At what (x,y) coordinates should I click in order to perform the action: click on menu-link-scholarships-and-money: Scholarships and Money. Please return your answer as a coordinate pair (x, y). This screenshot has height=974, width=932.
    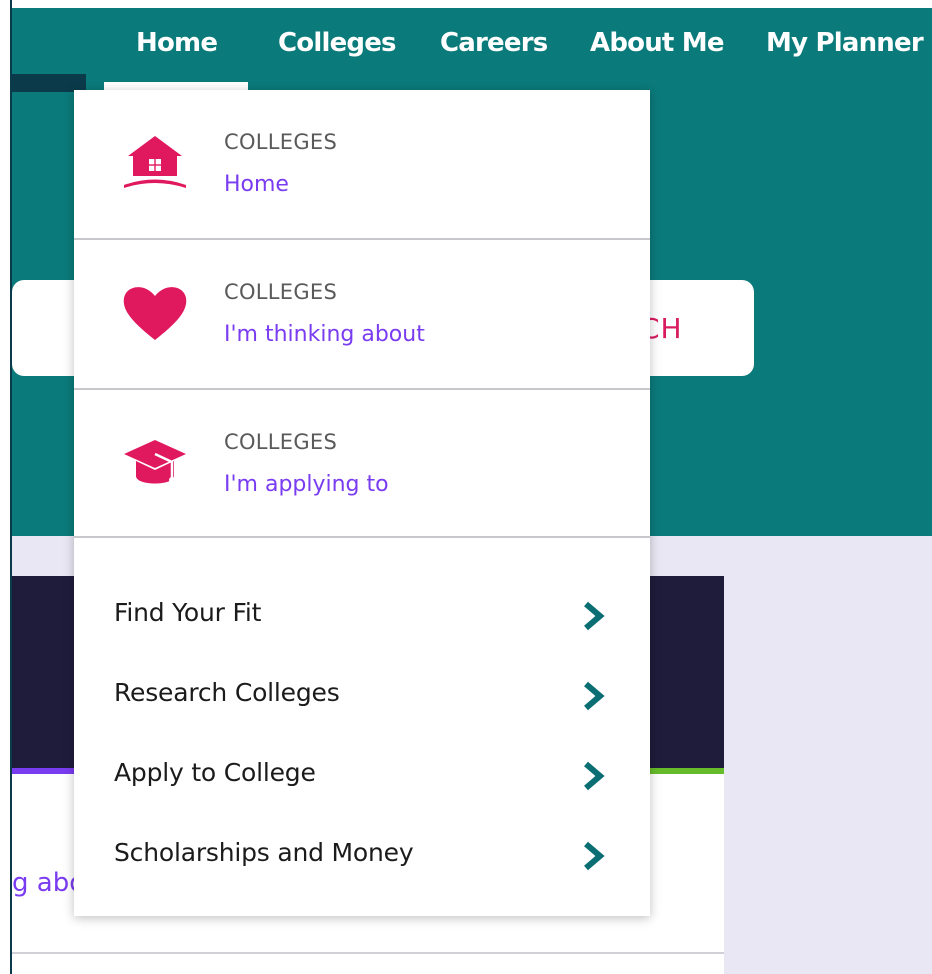
    Looking at the image, I should click on (362, 860).